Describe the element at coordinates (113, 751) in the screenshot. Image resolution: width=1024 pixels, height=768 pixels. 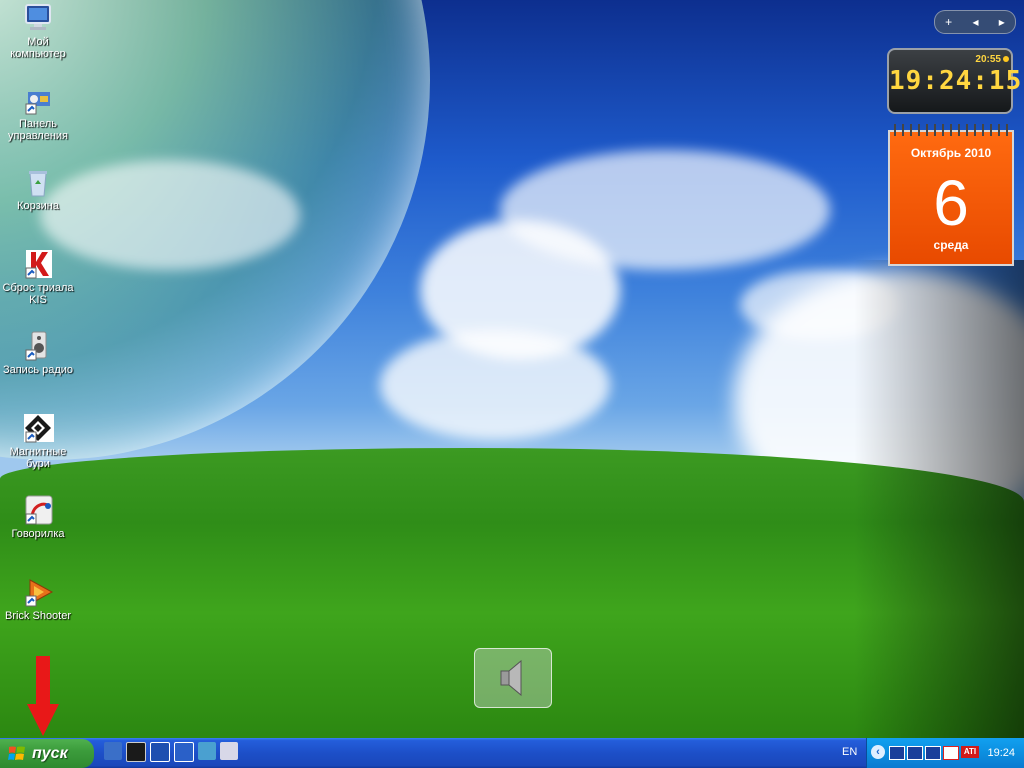
I see `show-desktop-icon` at that location.